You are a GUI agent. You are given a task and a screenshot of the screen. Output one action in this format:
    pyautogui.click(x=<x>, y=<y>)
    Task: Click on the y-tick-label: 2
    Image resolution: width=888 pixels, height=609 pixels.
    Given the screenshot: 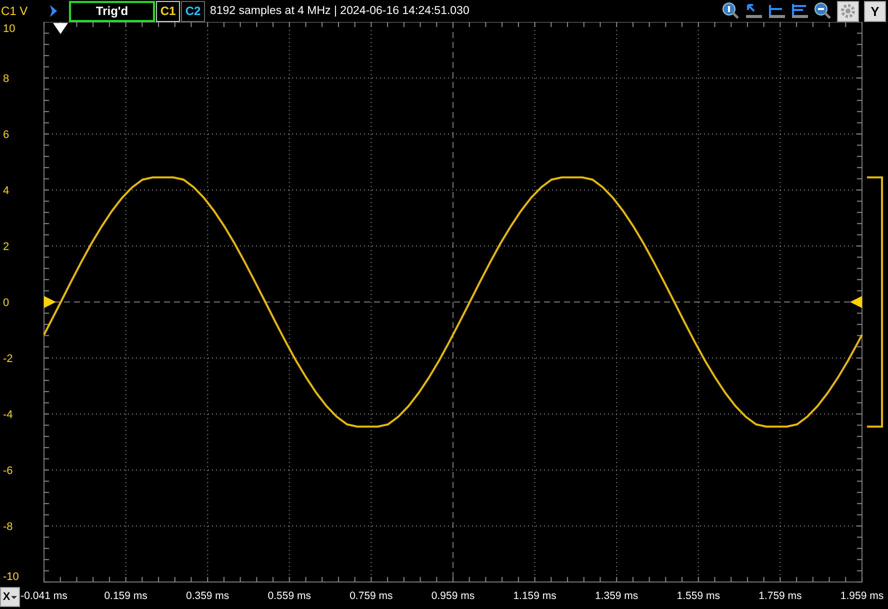 What is the action you would take?
    pyautogui.click(x=6, y=247)
    